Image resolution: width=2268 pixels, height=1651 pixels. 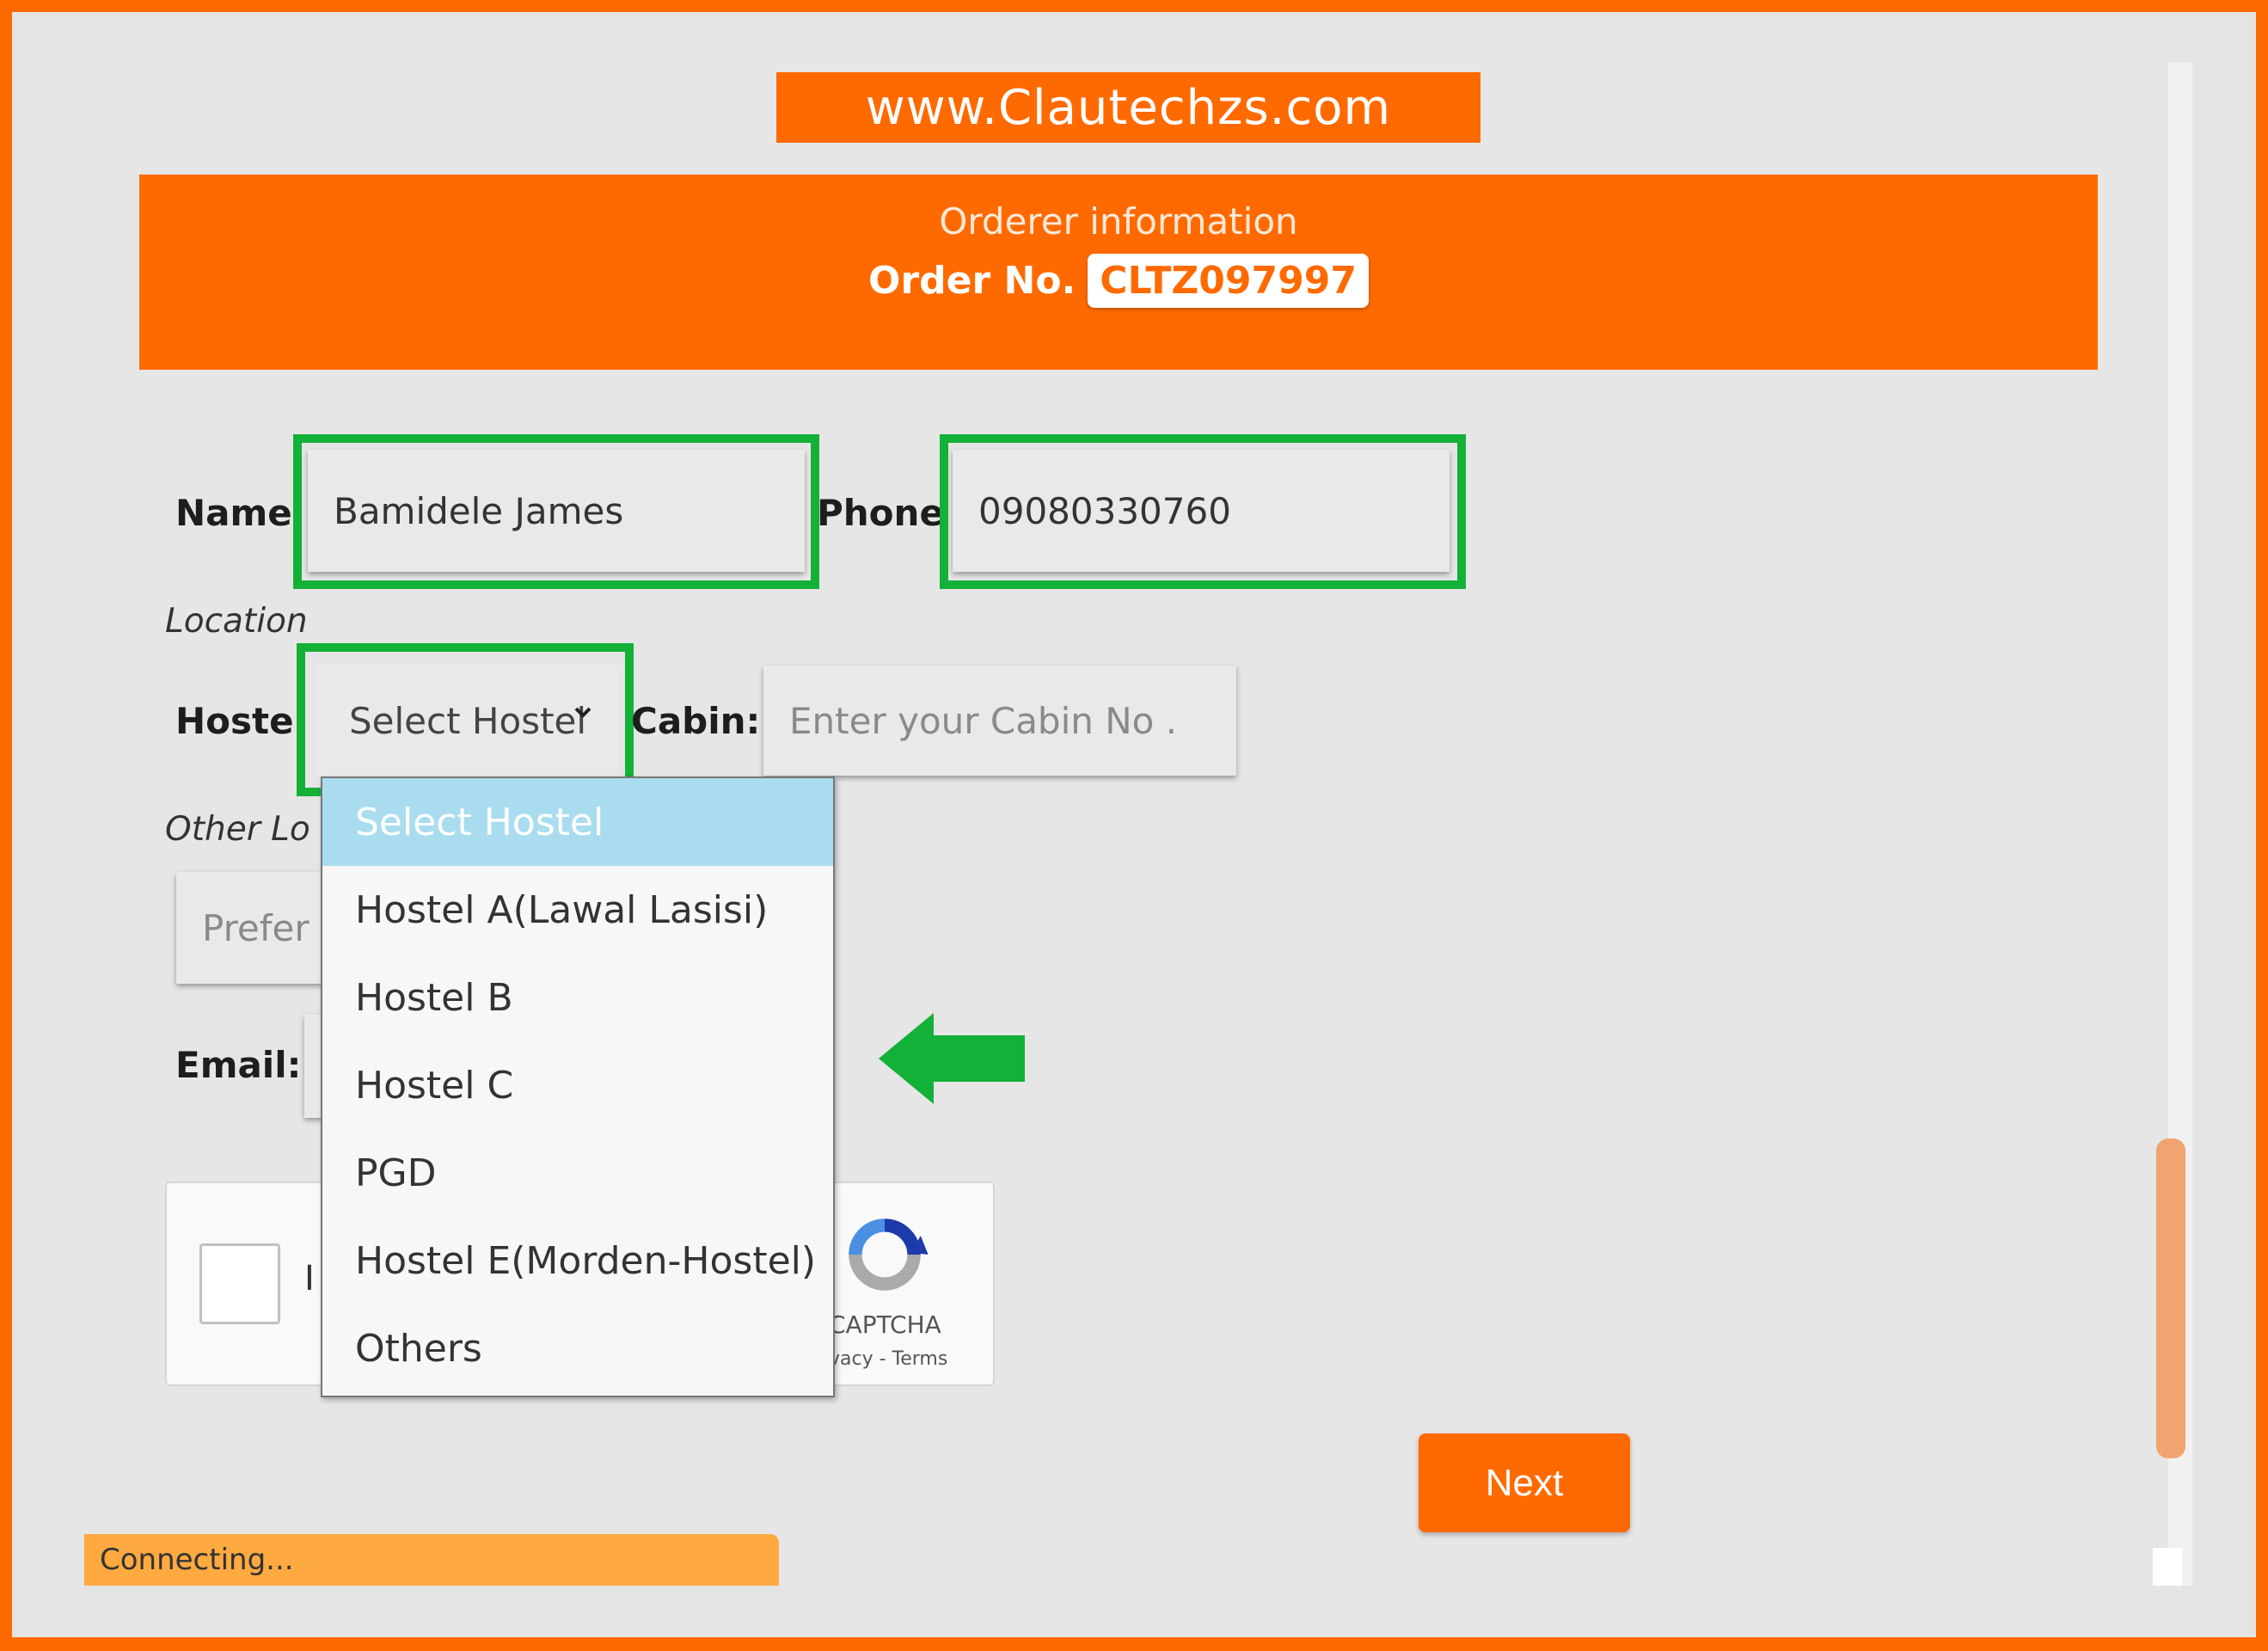 I want to click on order-number-badge: CLTZ097997, so click(x=1228, y=281).